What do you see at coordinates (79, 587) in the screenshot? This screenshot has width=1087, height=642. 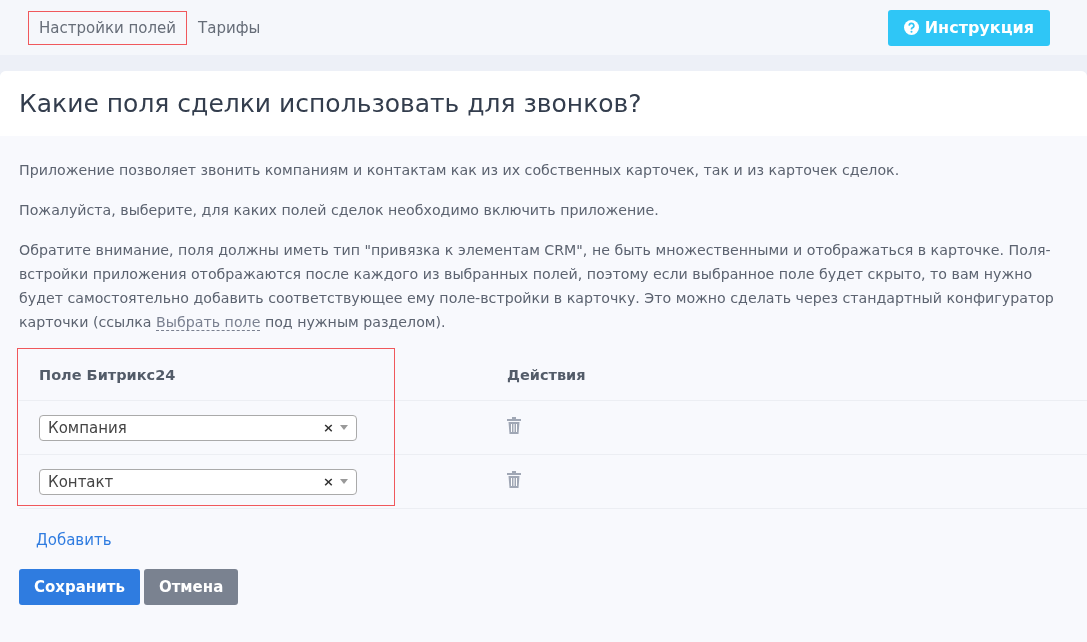 I see `action-button: Сохранить` at bounding box center [79, 587].